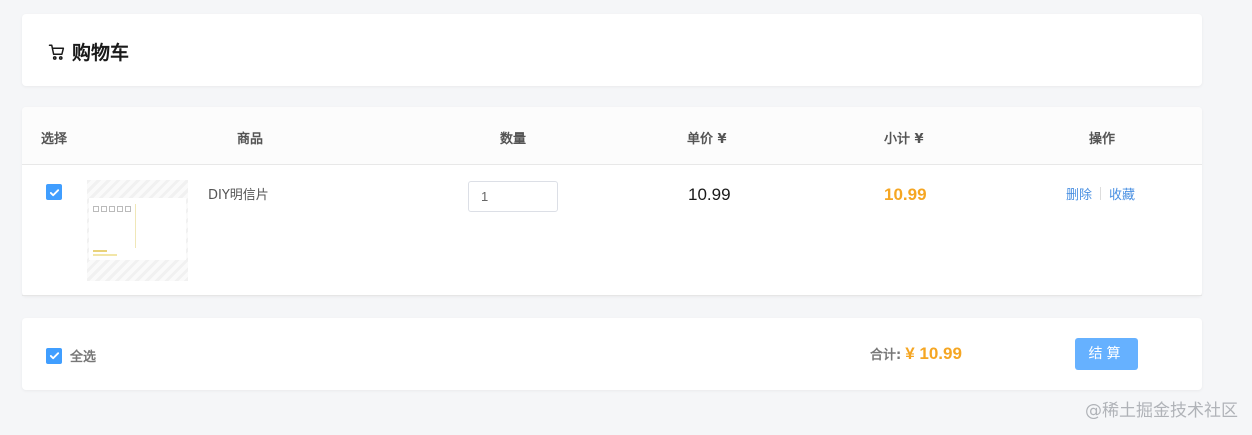 The height and width of the screenshot is (435, 1252). What do you see at coordinates (137, 230) in the screenshot?
I see `product-thumbnail` at bounding box center [137, 230].